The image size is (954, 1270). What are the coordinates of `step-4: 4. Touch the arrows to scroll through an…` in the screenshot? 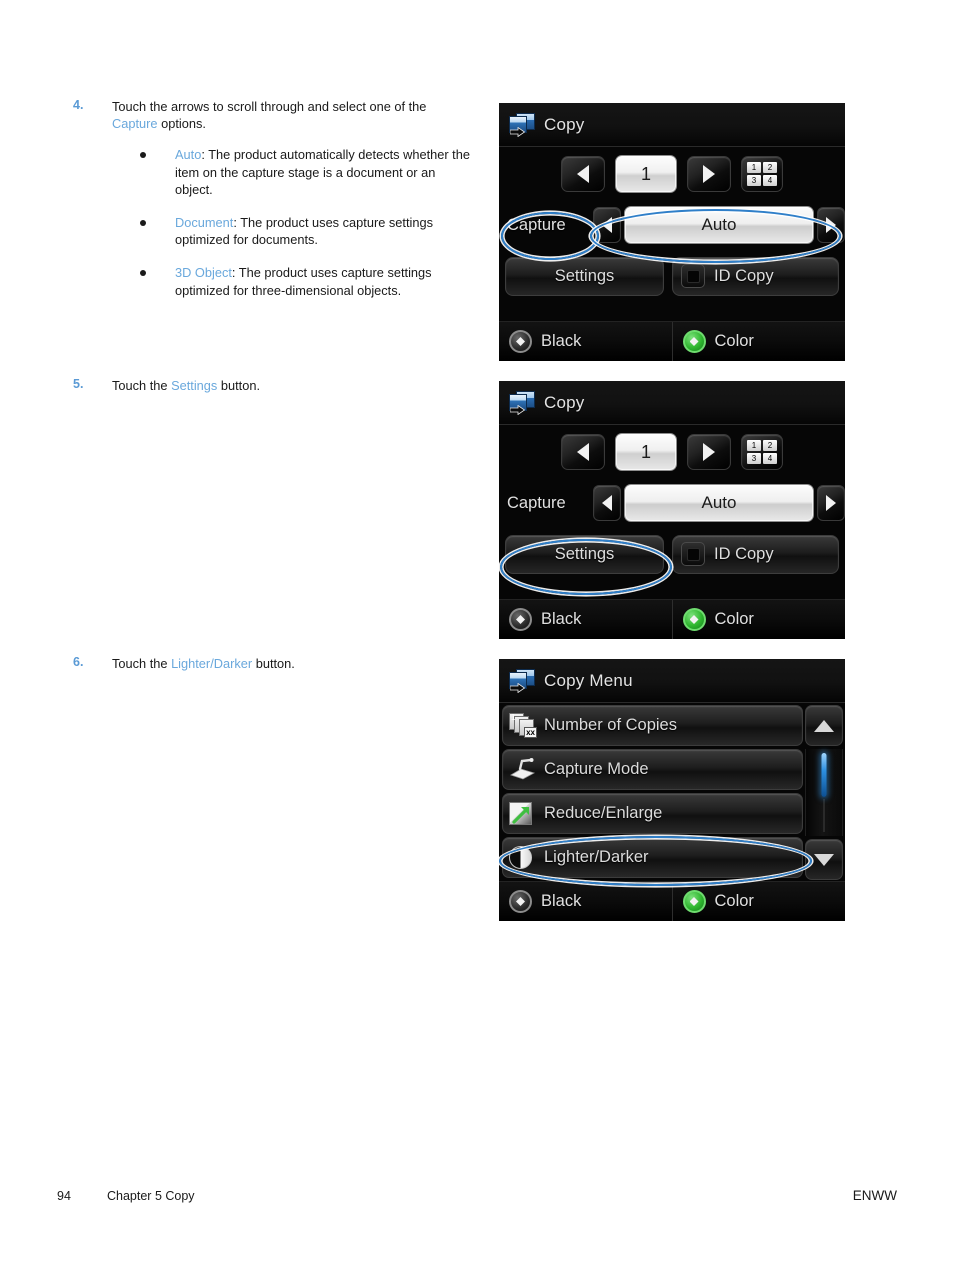 It's located at (273, 198).